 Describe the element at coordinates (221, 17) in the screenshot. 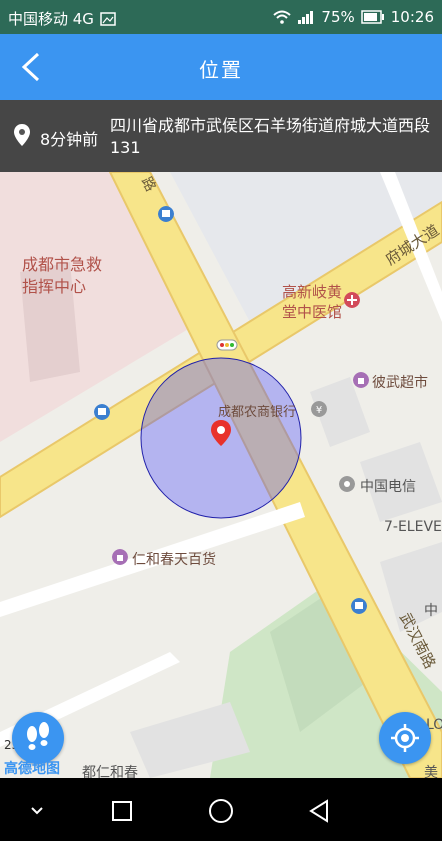

I see `status-bar: 中国移动 4G 75% 10:26` at that location.